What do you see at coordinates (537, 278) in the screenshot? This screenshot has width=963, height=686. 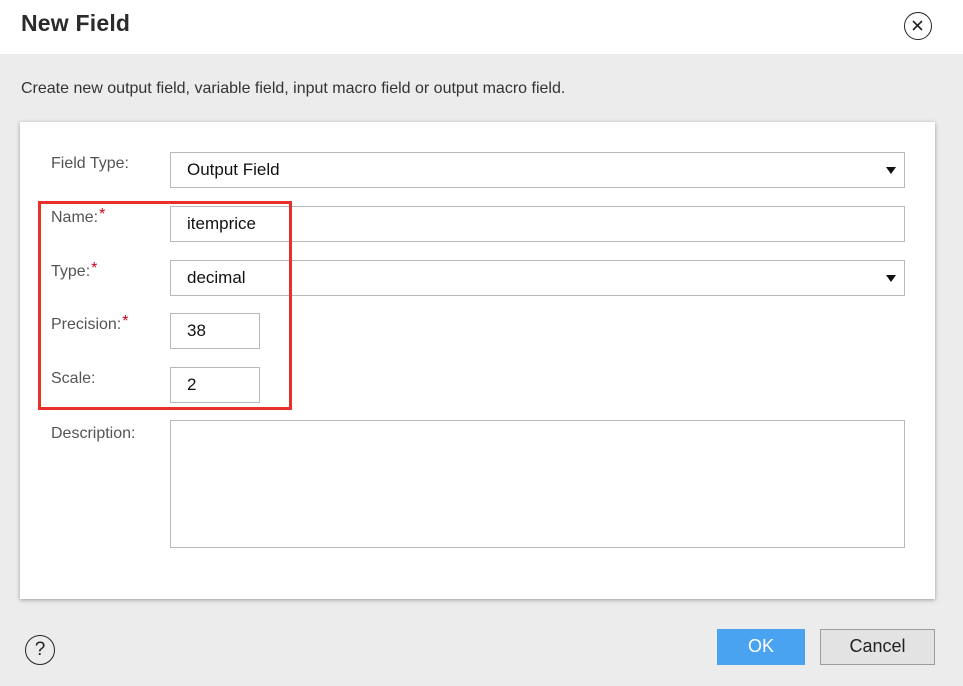 I see `type-select: decimal` at bounding box center [537, 278].